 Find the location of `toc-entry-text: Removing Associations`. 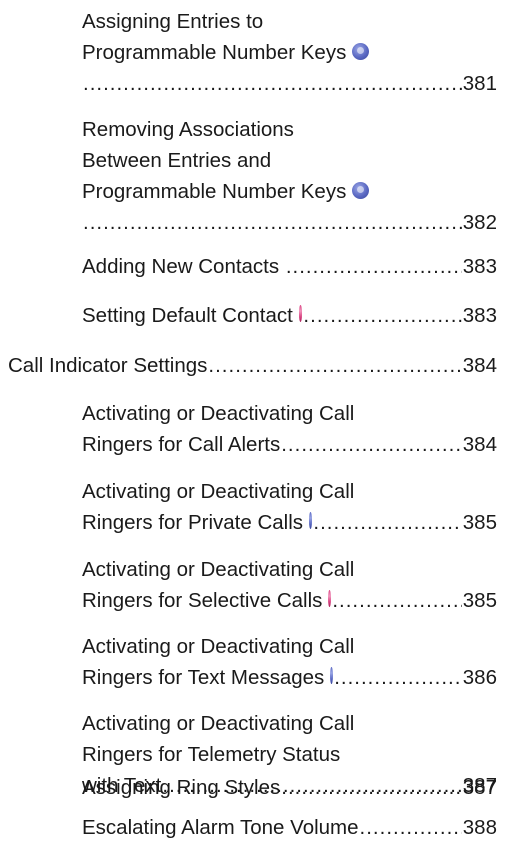

toc-entry-text: Removing Associations is located at coordinates (188, 129).